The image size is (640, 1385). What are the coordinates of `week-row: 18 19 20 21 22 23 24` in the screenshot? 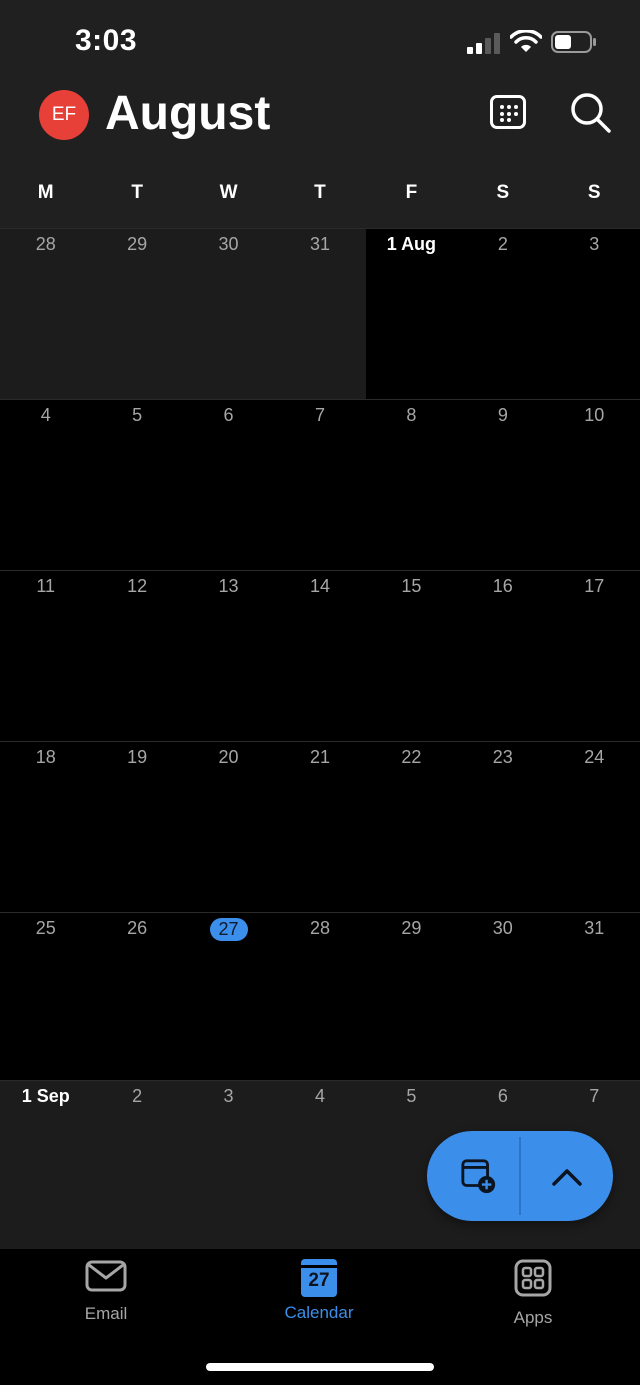 It's located at (320, 826).